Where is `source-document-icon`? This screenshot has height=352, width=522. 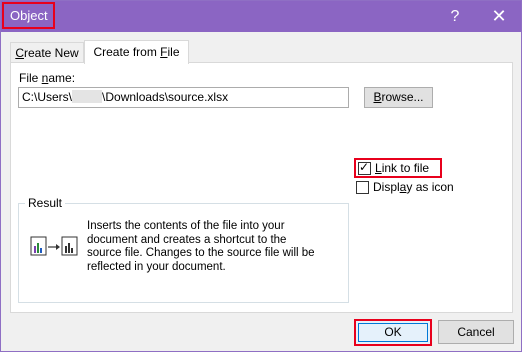
source-document-icon is located at coordinates (38, 246).